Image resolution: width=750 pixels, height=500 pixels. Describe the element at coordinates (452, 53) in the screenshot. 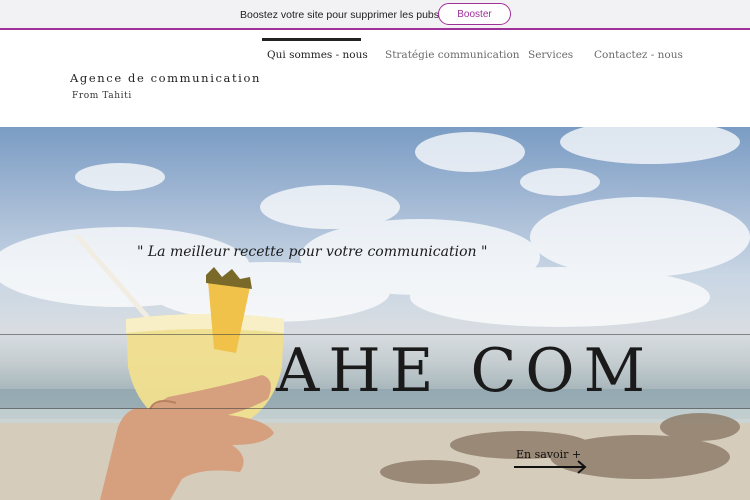

I see `nav-item-strategie-communication: Stratégie communication` at that location.